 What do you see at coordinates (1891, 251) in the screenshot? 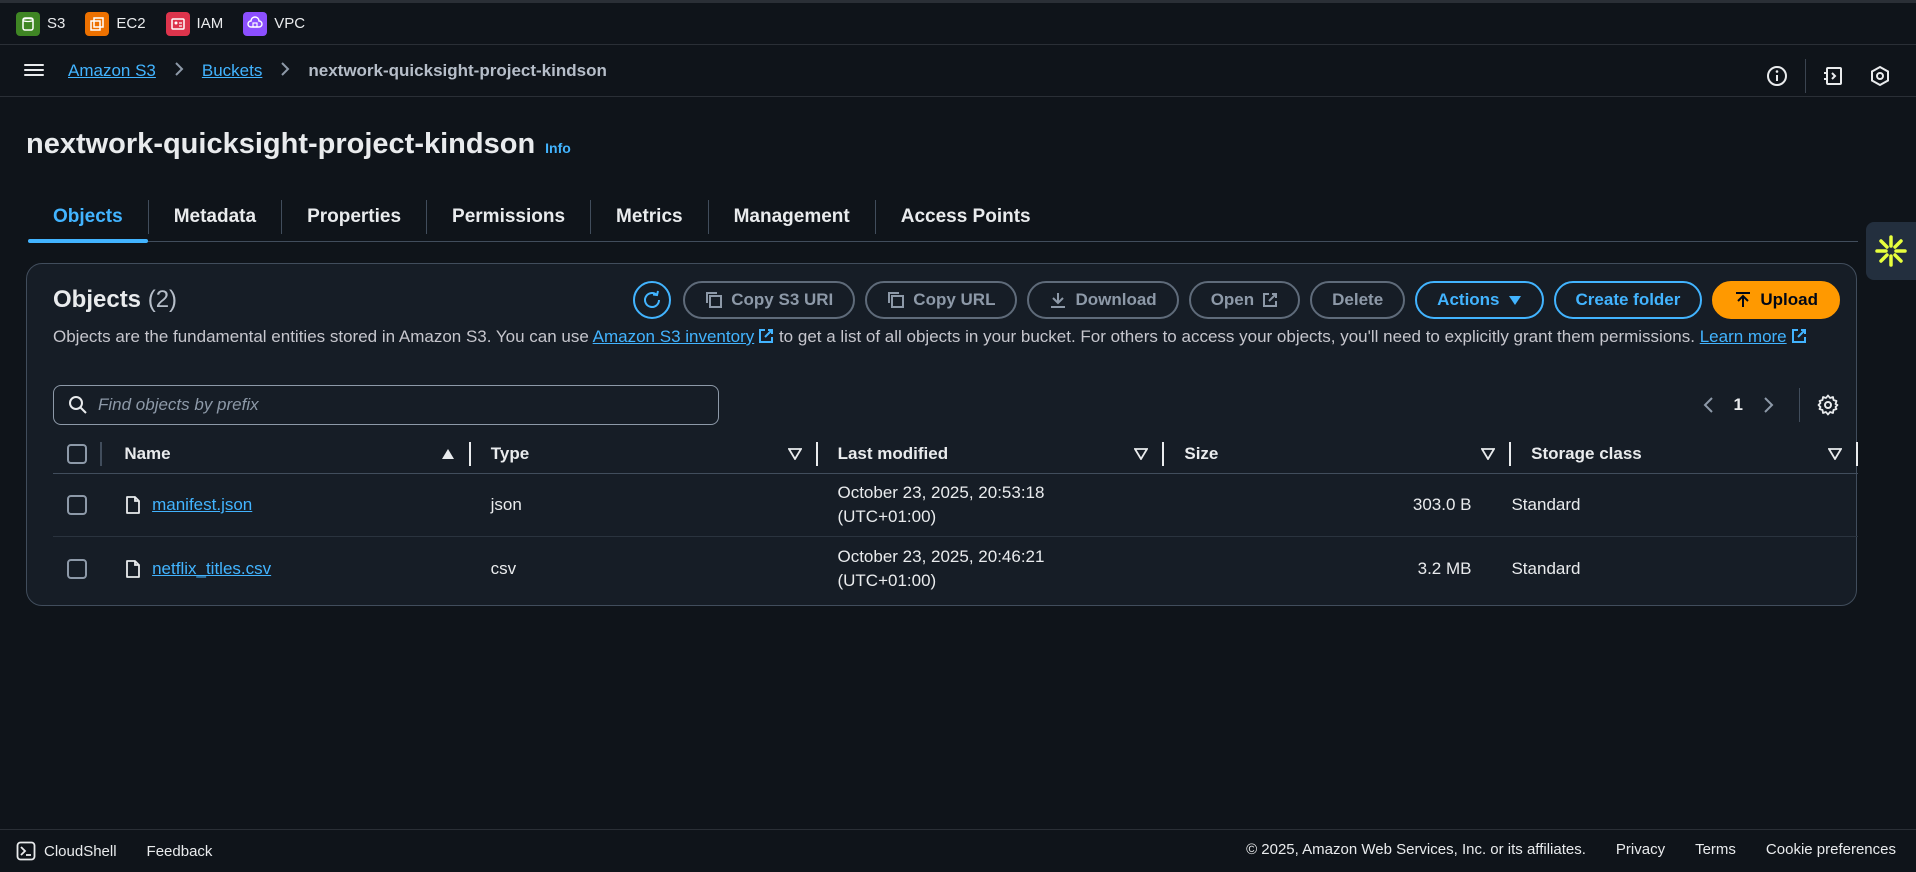
I see `assistant-widget` at bounding box center [1891, 251].